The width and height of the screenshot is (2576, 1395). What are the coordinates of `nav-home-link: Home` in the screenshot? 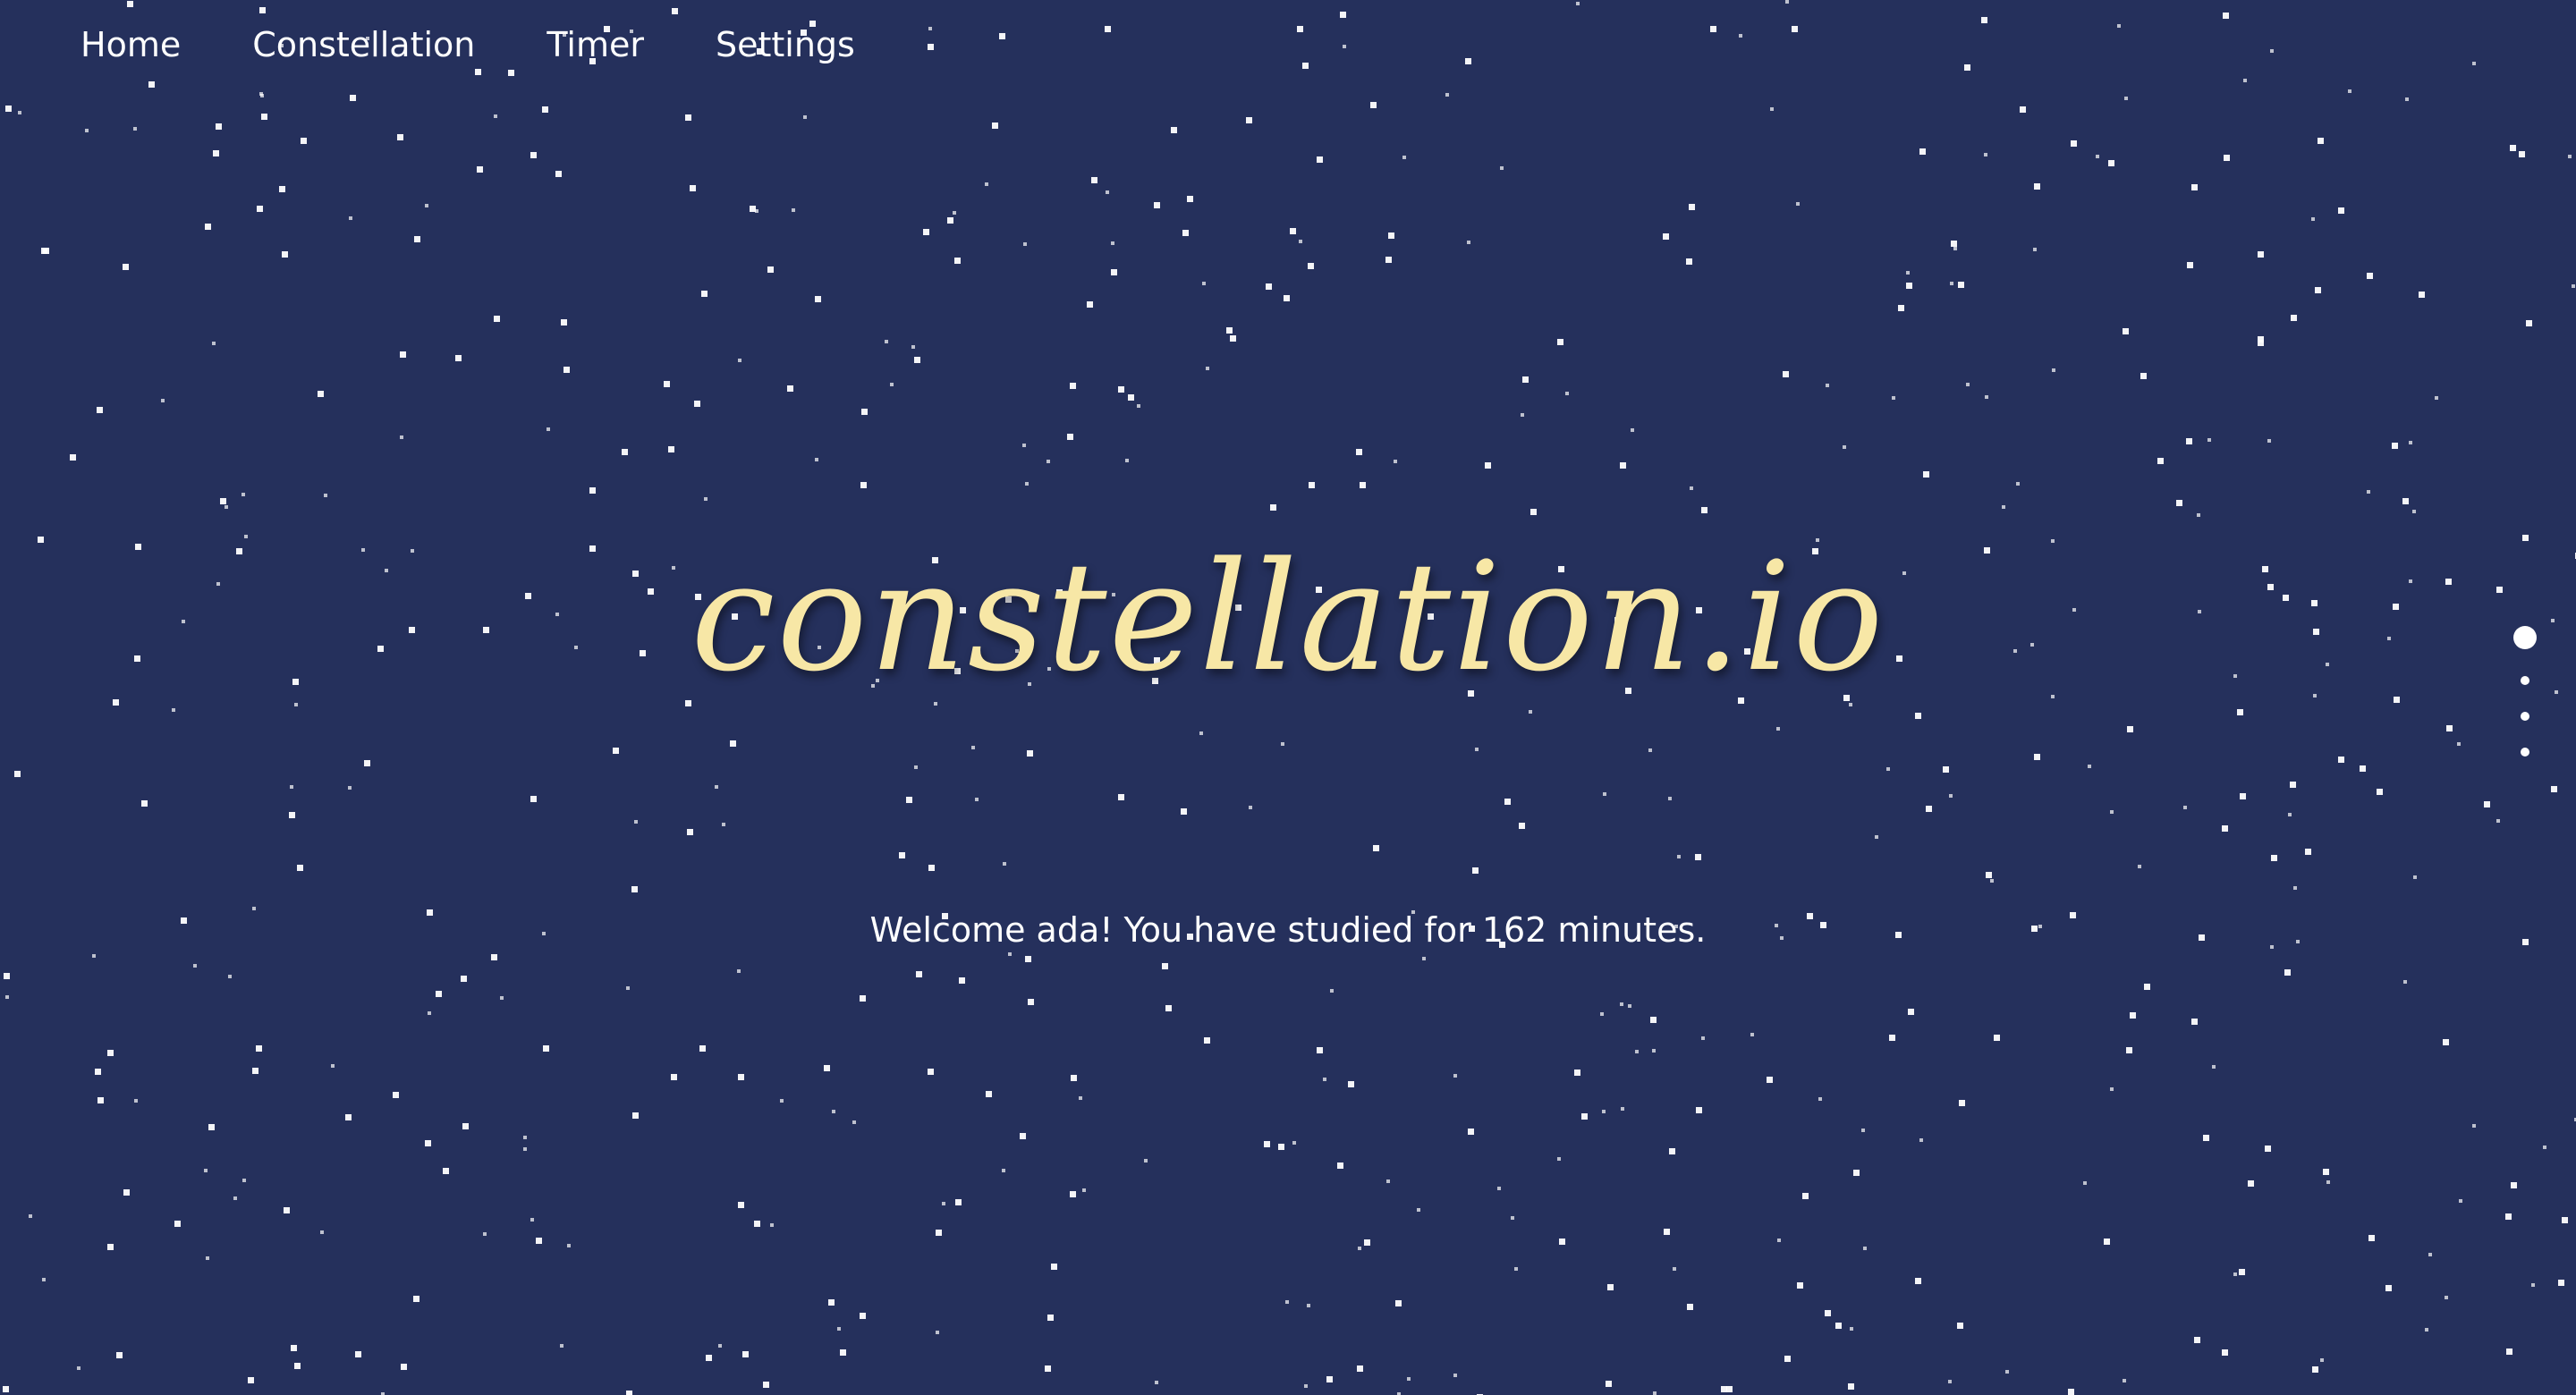 It's located at (130, 45).